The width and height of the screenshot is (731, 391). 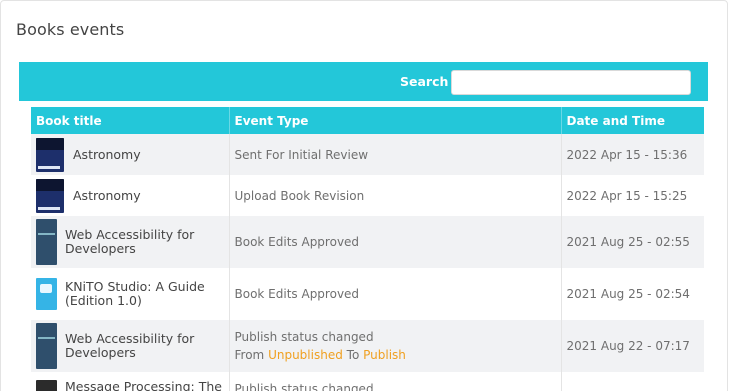 What do you see at coordinates (632, 120) in the screenshot?
I see `column-header-date-time: Date and Time` at bounding box center [632, 120].